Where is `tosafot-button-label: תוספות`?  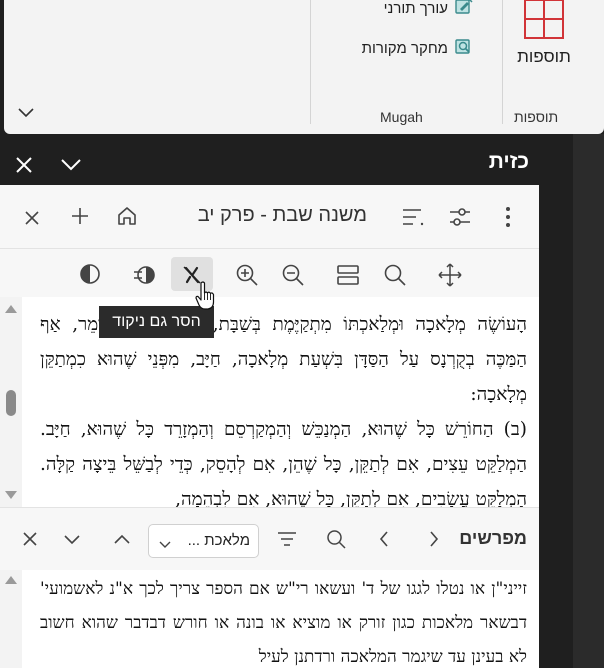 tosafot-button-label: תוספות is located at coordinates (544, 56).